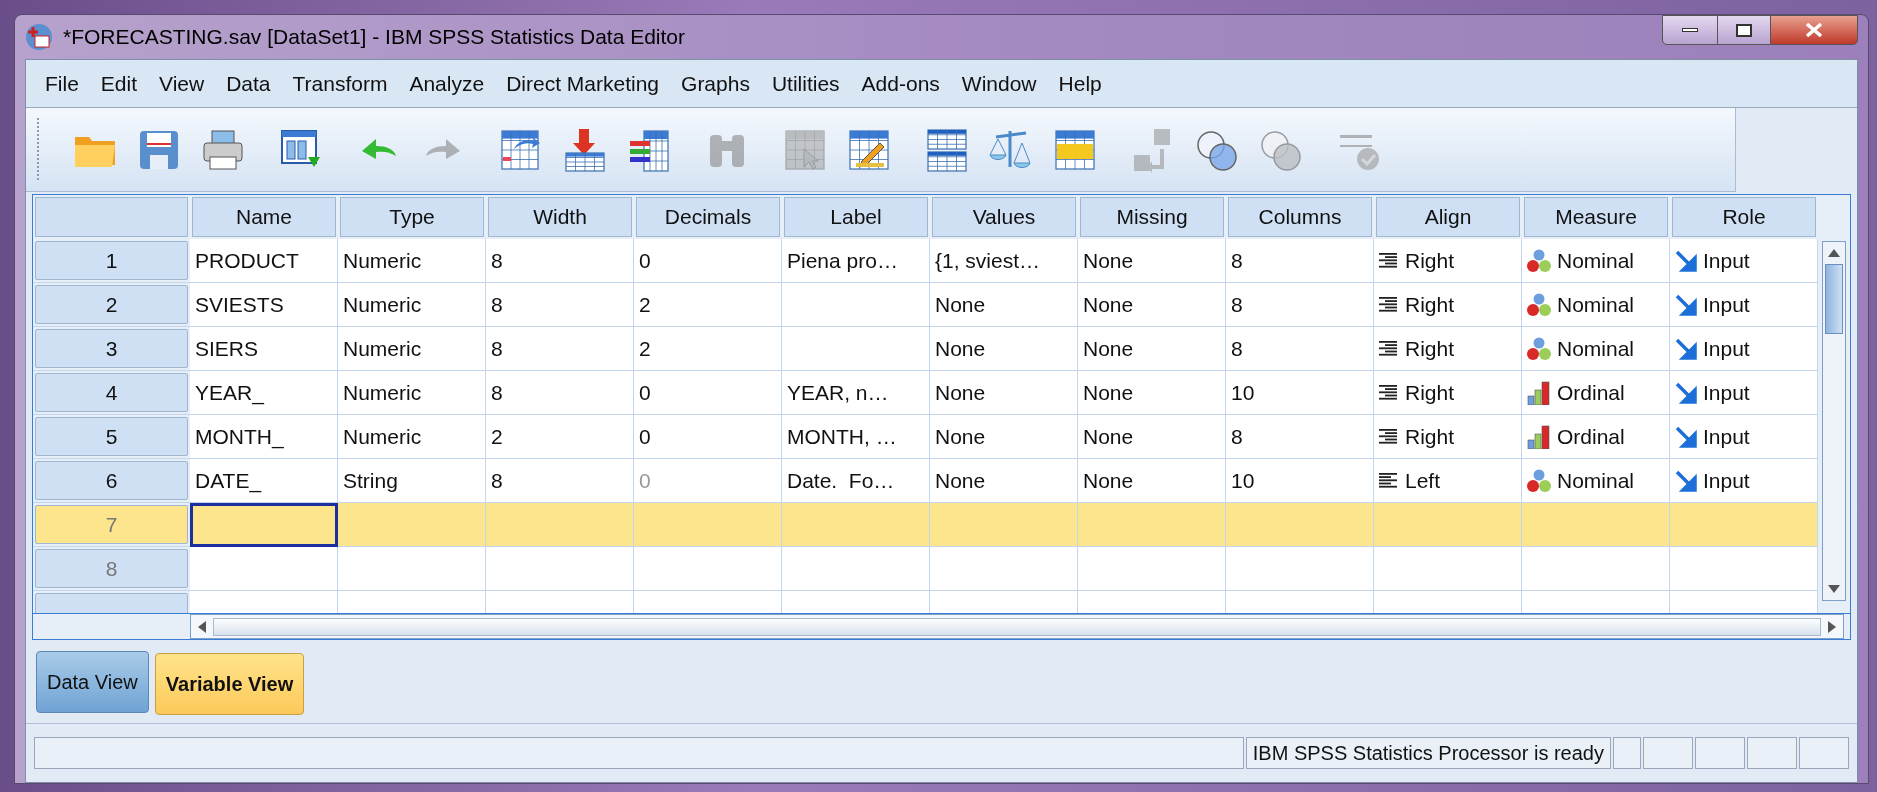  Describe the element at coordinates (1448, 217) in the screenshot. I see `column-header: Align` at that location.